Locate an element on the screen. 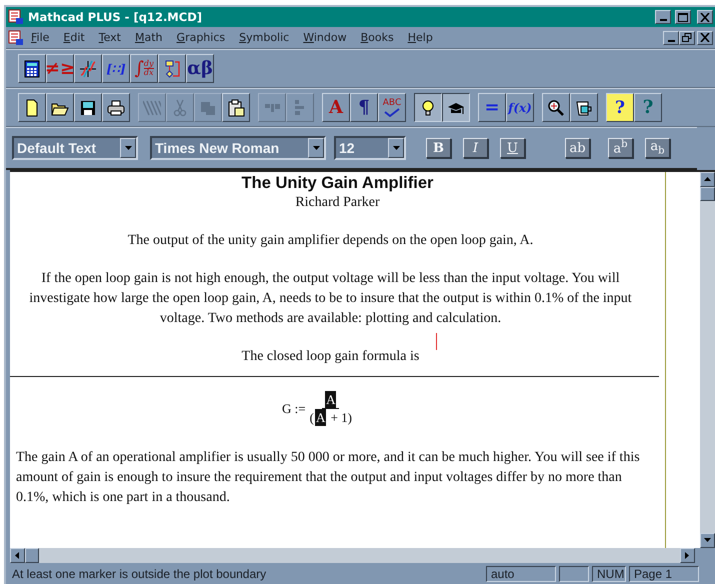 This screenshot has height=584, width=715. format-button: a$^{b}$ is located at coordinates (620, 148).